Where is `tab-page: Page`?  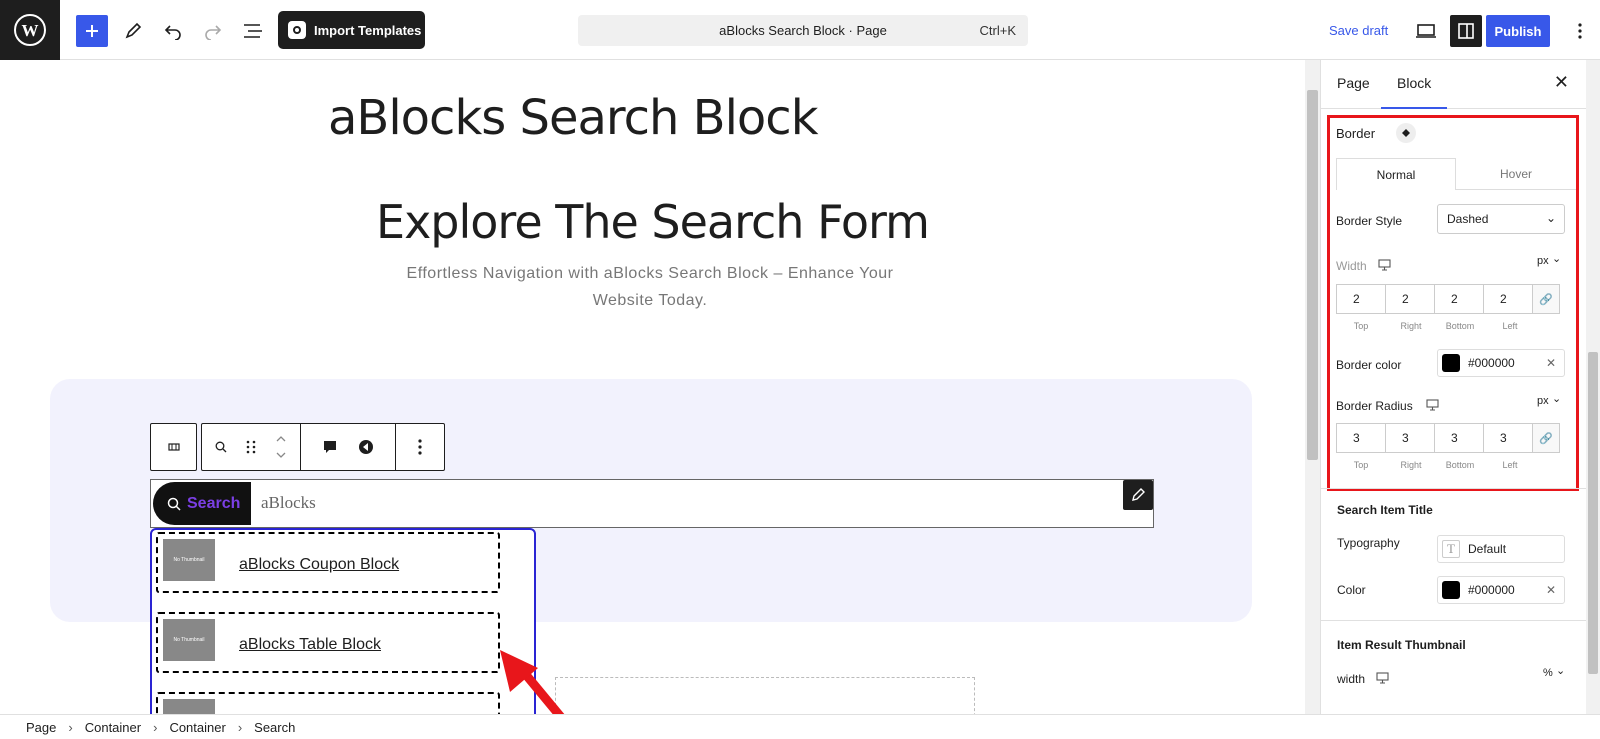
tab-page: Page is located at coordinates (1353, 83).